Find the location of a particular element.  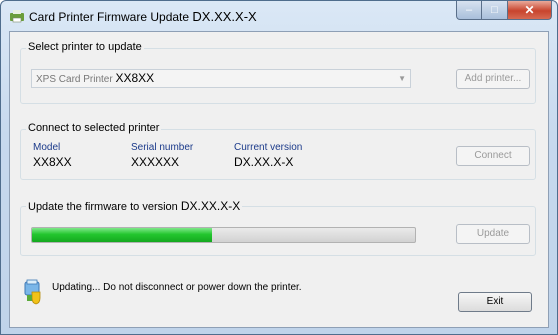

title-text: Card Printer Firmware Update is located at coordinates (109, 17).